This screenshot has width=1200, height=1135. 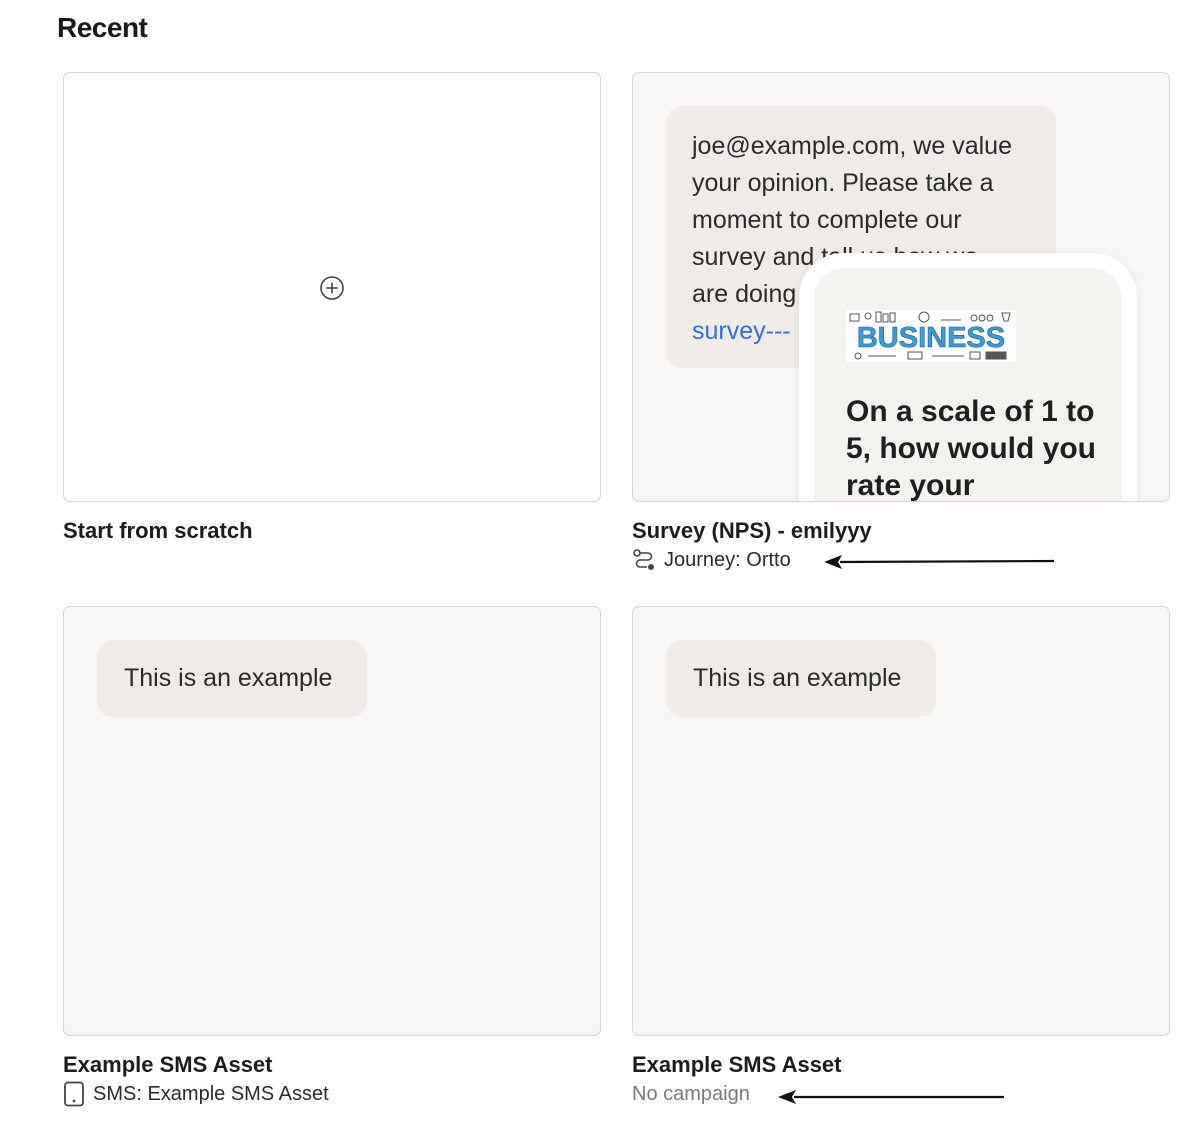 I want to click on card-subtitle-text: Journey: Ortto, so click(x=727, y=559).